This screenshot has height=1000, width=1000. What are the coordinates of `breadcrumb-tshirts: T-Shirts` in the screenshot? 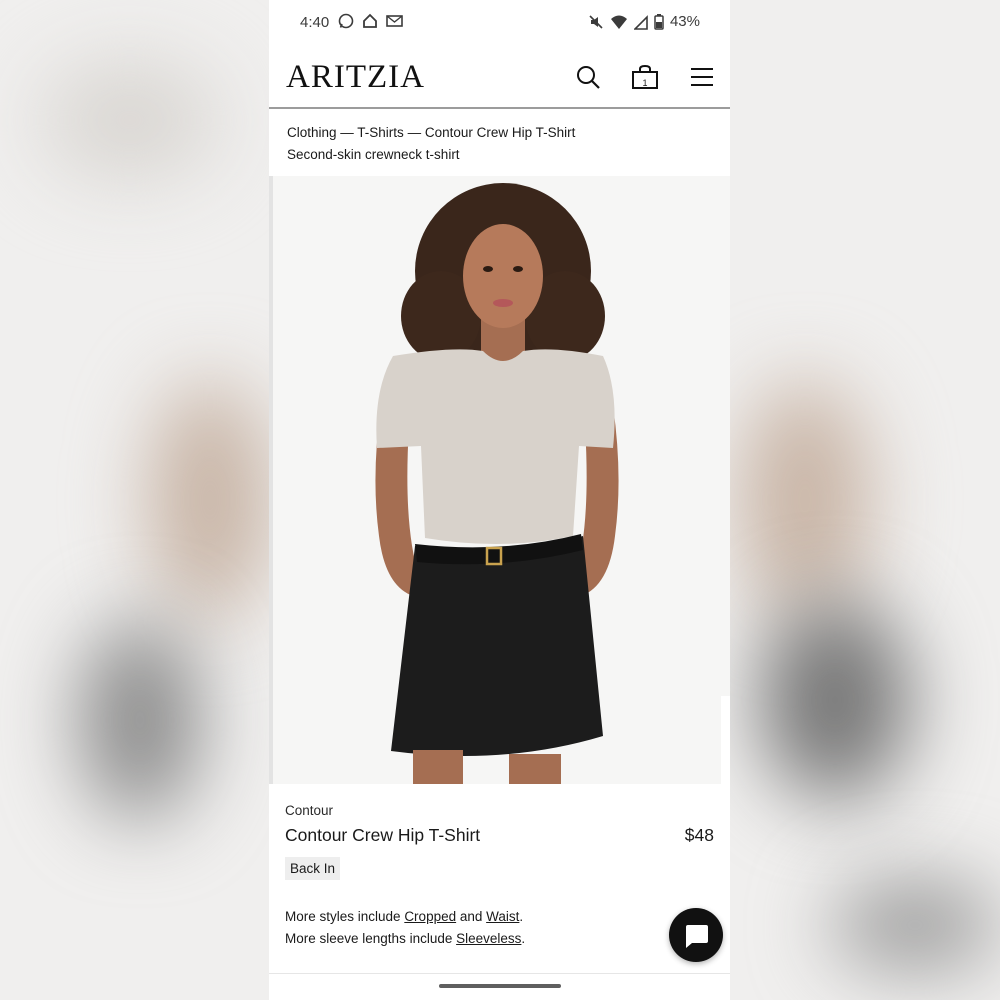 It's located at (380, 132).